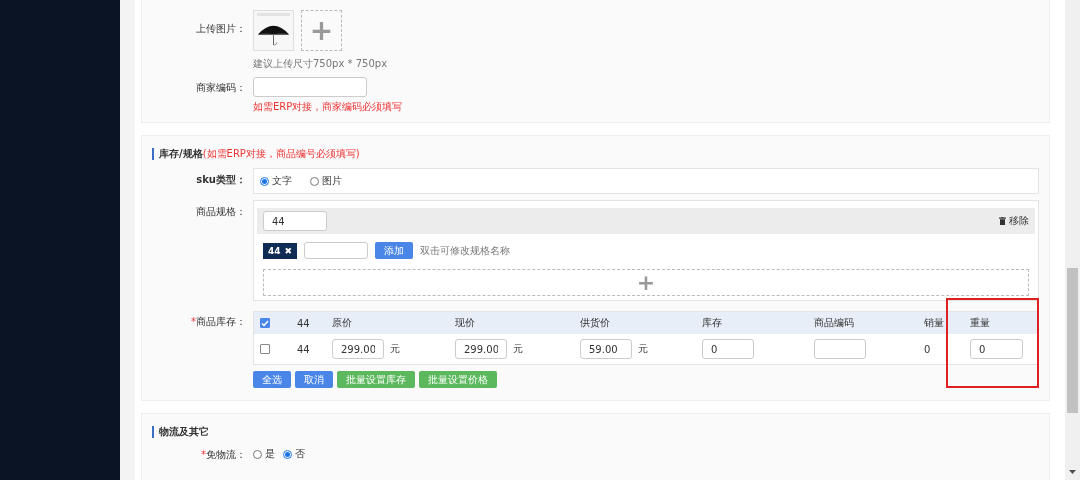 This screenshot has height=480, width=1080. What do you see at coordinates (272, 379) in the screenshot?
I see `action-button: 全选` at bounding box center [272, 379].